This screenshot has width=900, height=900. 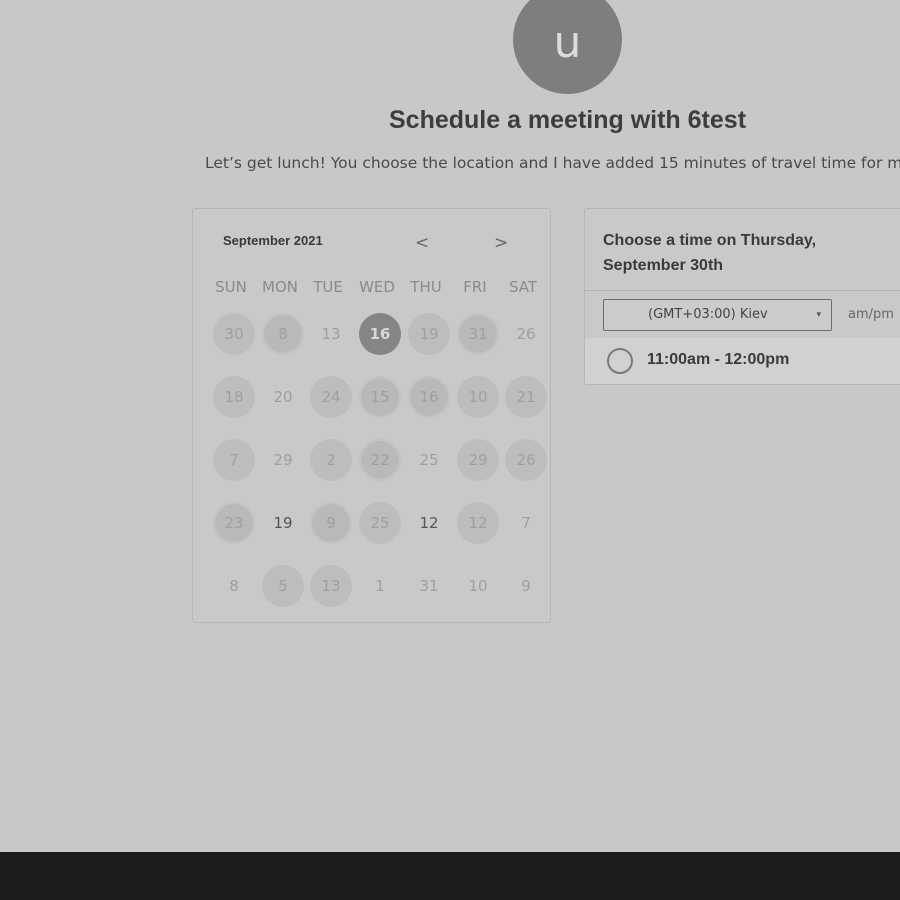 I want to click on time-slot-label: 11:00am - 12:00pm, so click(x=718, y=359).